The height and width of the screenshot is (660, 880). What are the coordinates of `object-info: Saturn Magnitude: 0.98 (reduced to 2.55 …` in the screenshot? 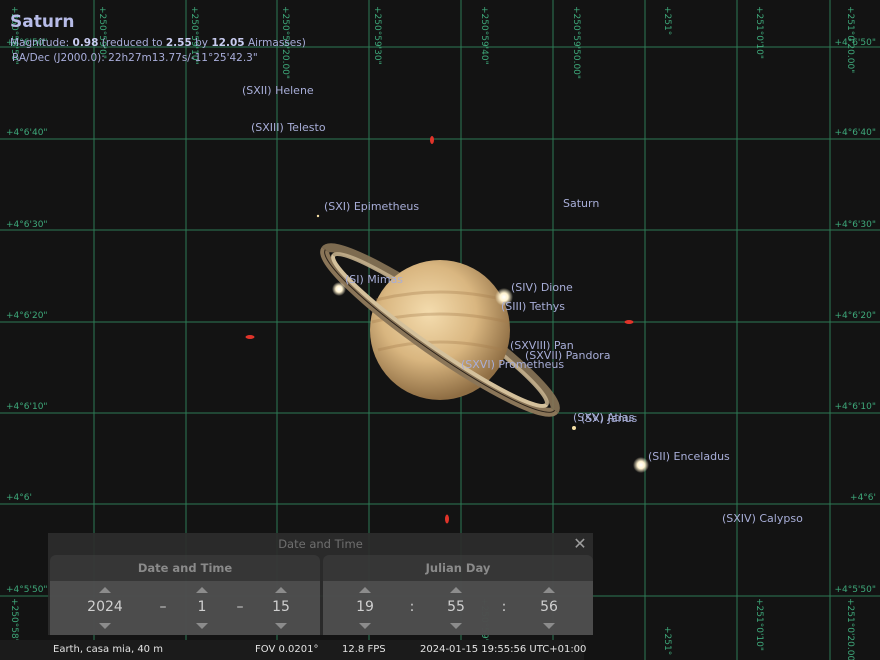 It's located at (158, 39).